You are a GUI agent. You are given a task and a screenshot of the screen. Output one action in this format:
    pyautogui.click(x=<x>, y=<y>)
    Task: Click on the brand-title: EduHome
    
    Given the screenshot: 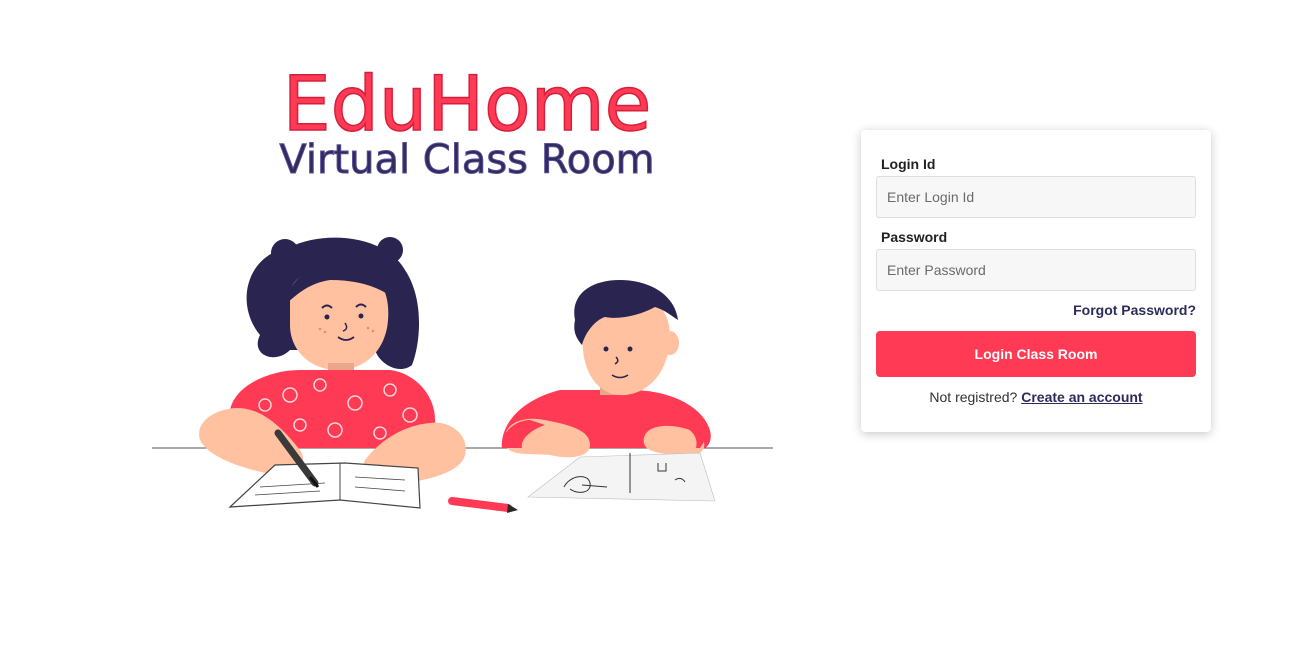 What is the action you would take?
    pyautogui.click(x=467, y=103)
    